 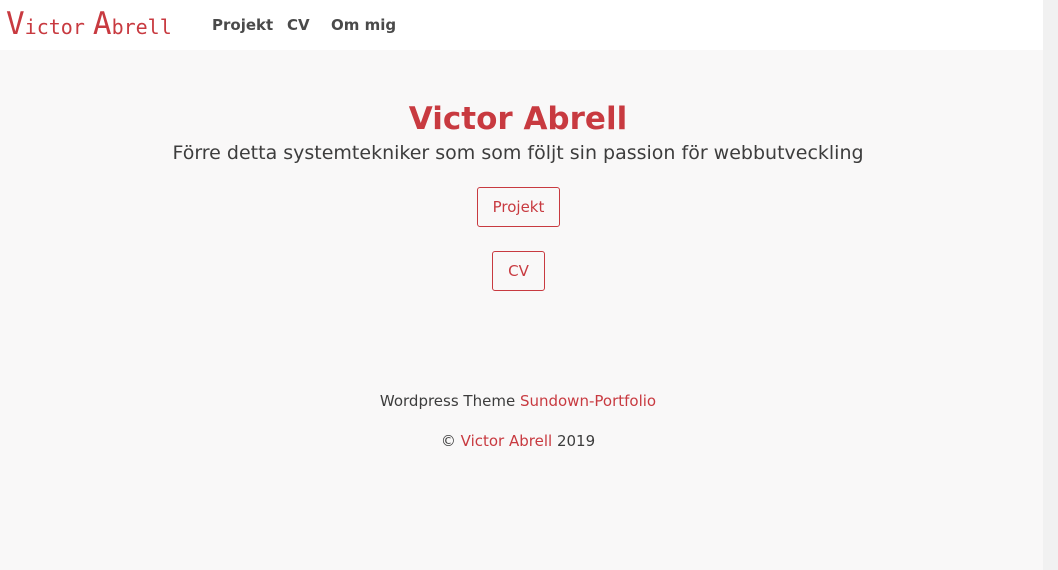 I want to click on copyright-year: 2019, so click(x=576, y=441).